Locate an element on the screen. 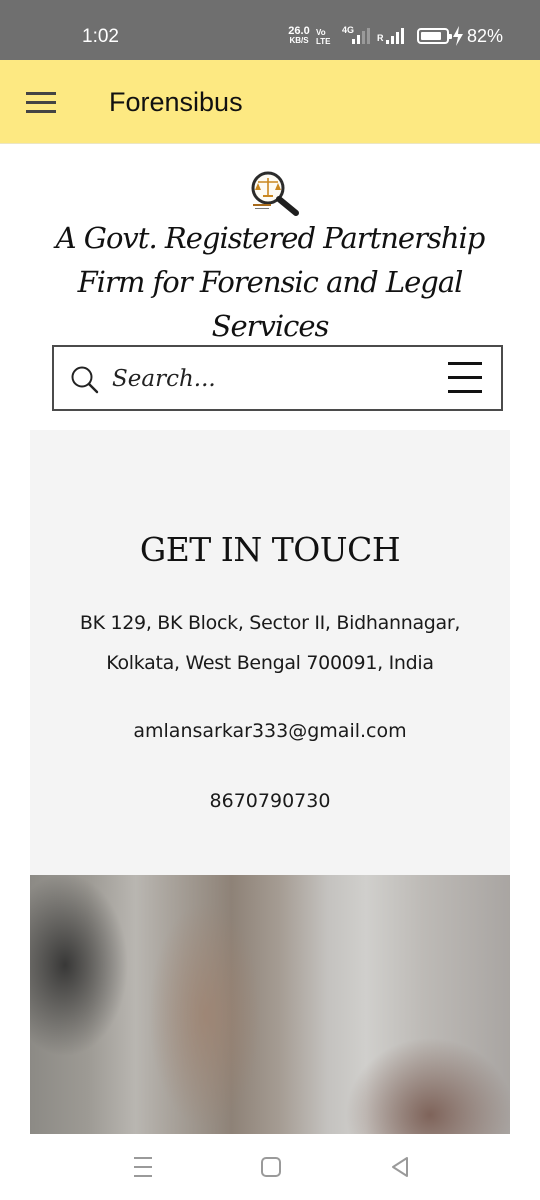 The image size is (540, 1200). signal-sim1-icon is located at coordinates (362, 36).